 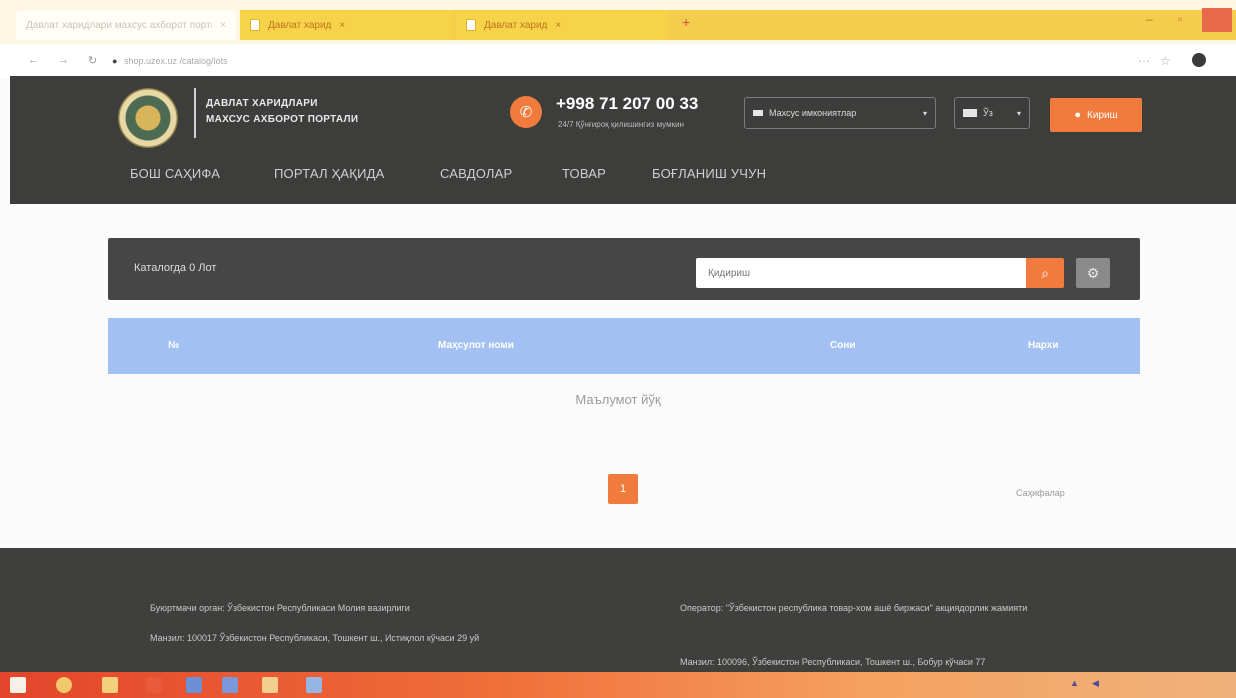 I want to click on gear-icon: ⚙, so click(x=1093, y=272).